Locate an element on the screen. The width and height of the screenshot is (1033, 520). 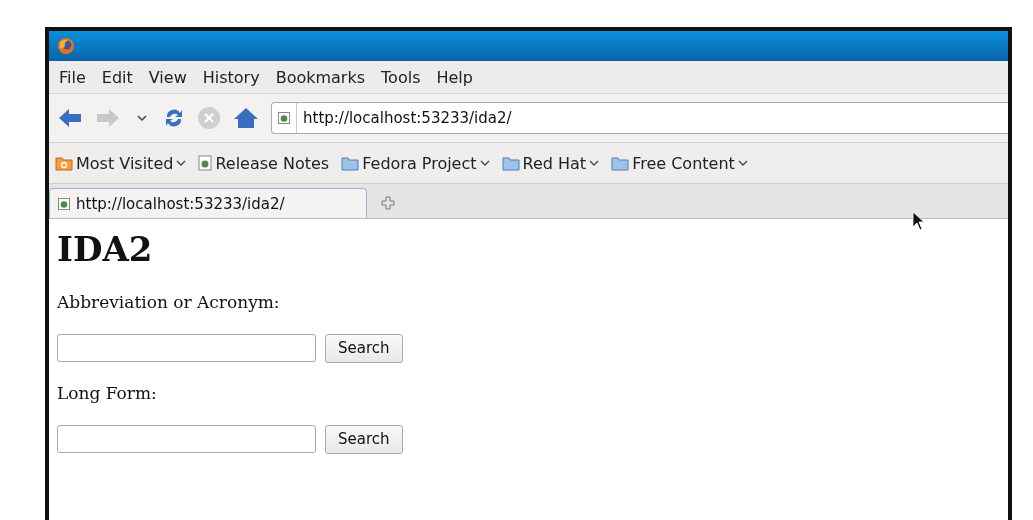
menu-item: Tools is located at coordinates (401, 77).